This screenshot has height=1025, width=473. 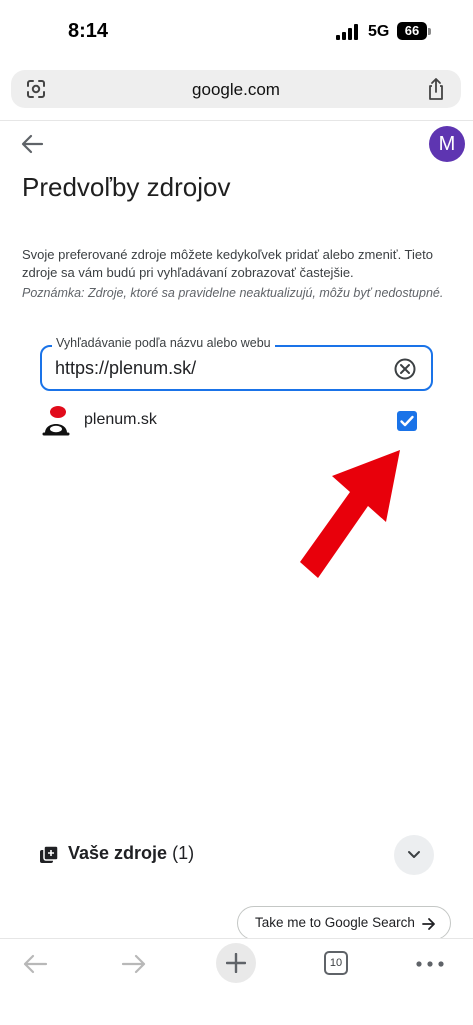 What do you see at coordinates (405, 369) in the screenshot?
I see `clear-icon` at bounding box center [405, 369].